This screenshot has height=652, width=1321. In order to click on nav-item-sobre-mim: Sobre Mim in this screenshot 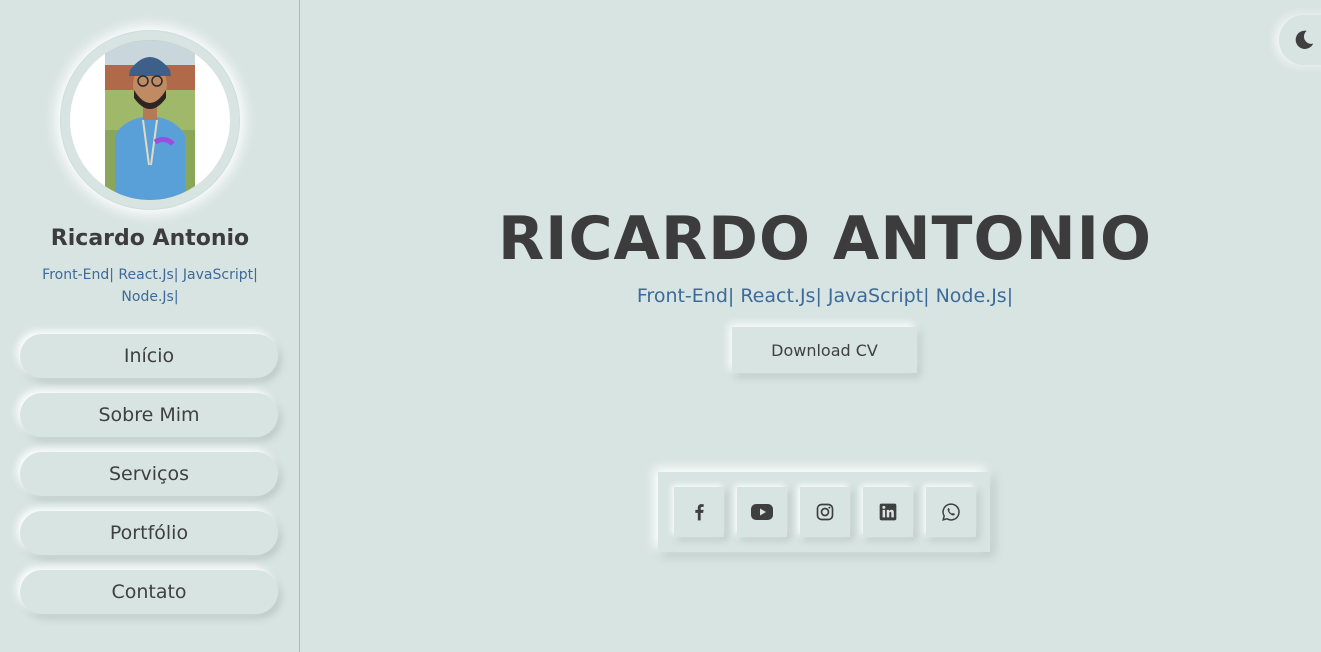, I will do `click(149, 415)`.